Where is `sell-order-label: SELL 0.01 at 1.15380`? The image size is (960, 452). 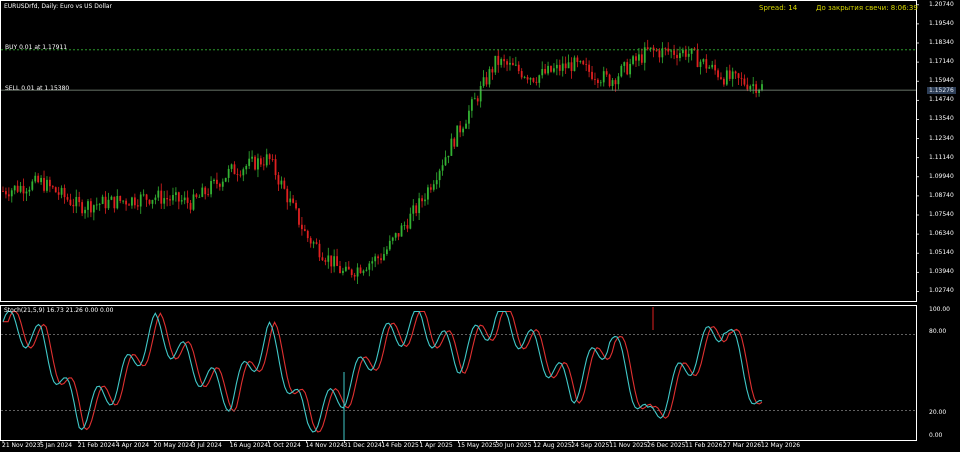
sell-order-label: SELL 0.01 at 1.15380 is located at coordinates (37, 89).